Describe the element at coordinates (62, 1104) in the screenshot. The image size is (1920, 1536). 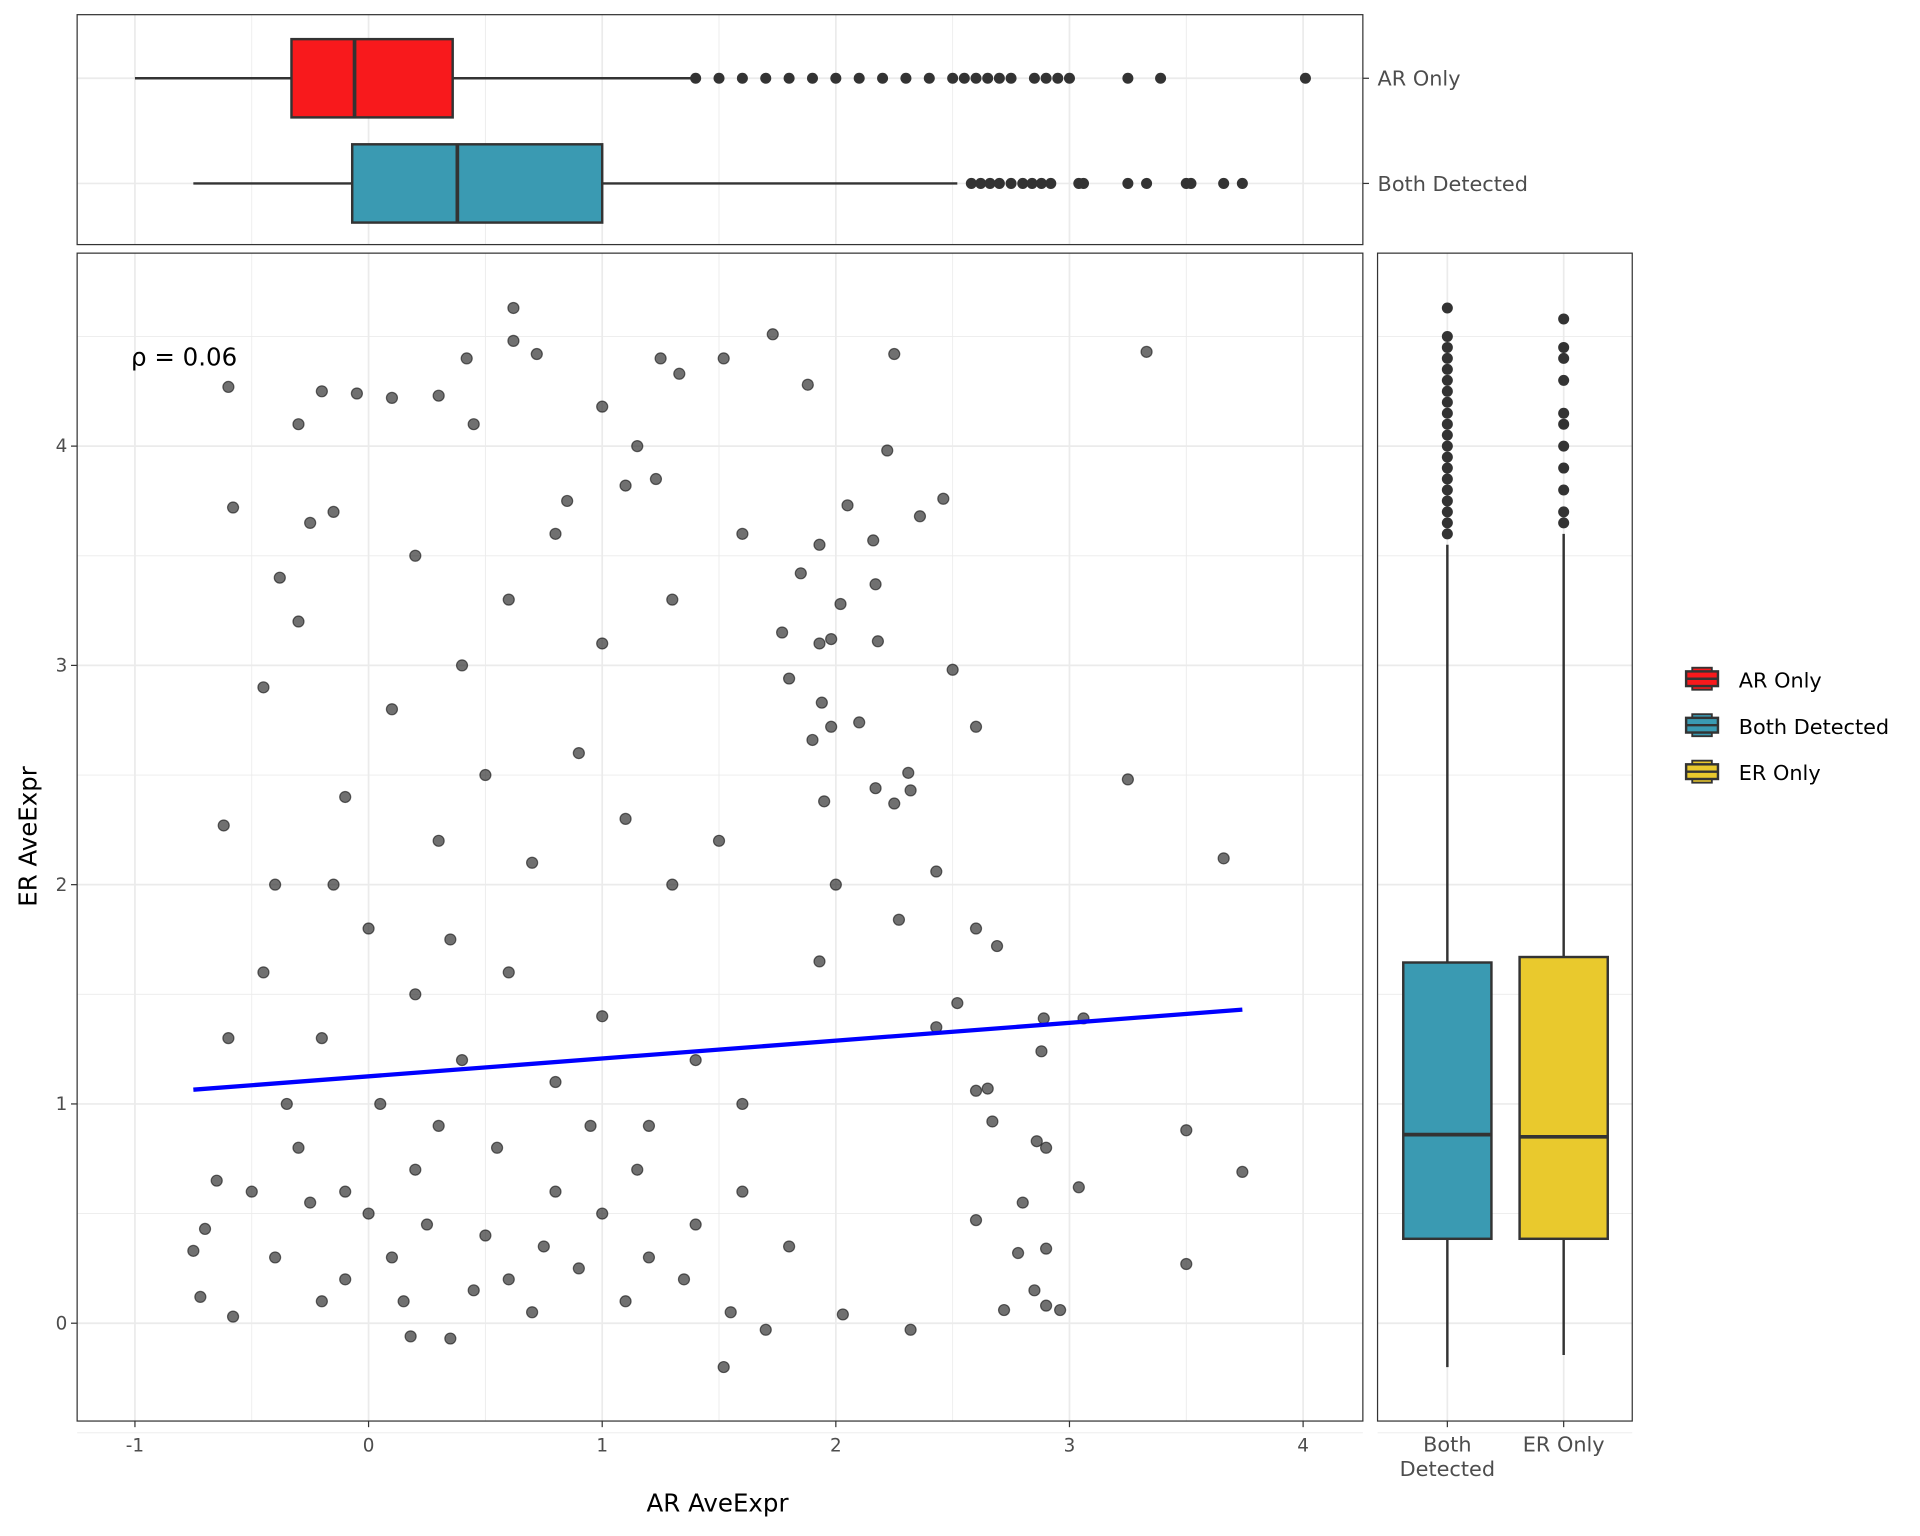
I see `y-tick-label: 1` at that location.